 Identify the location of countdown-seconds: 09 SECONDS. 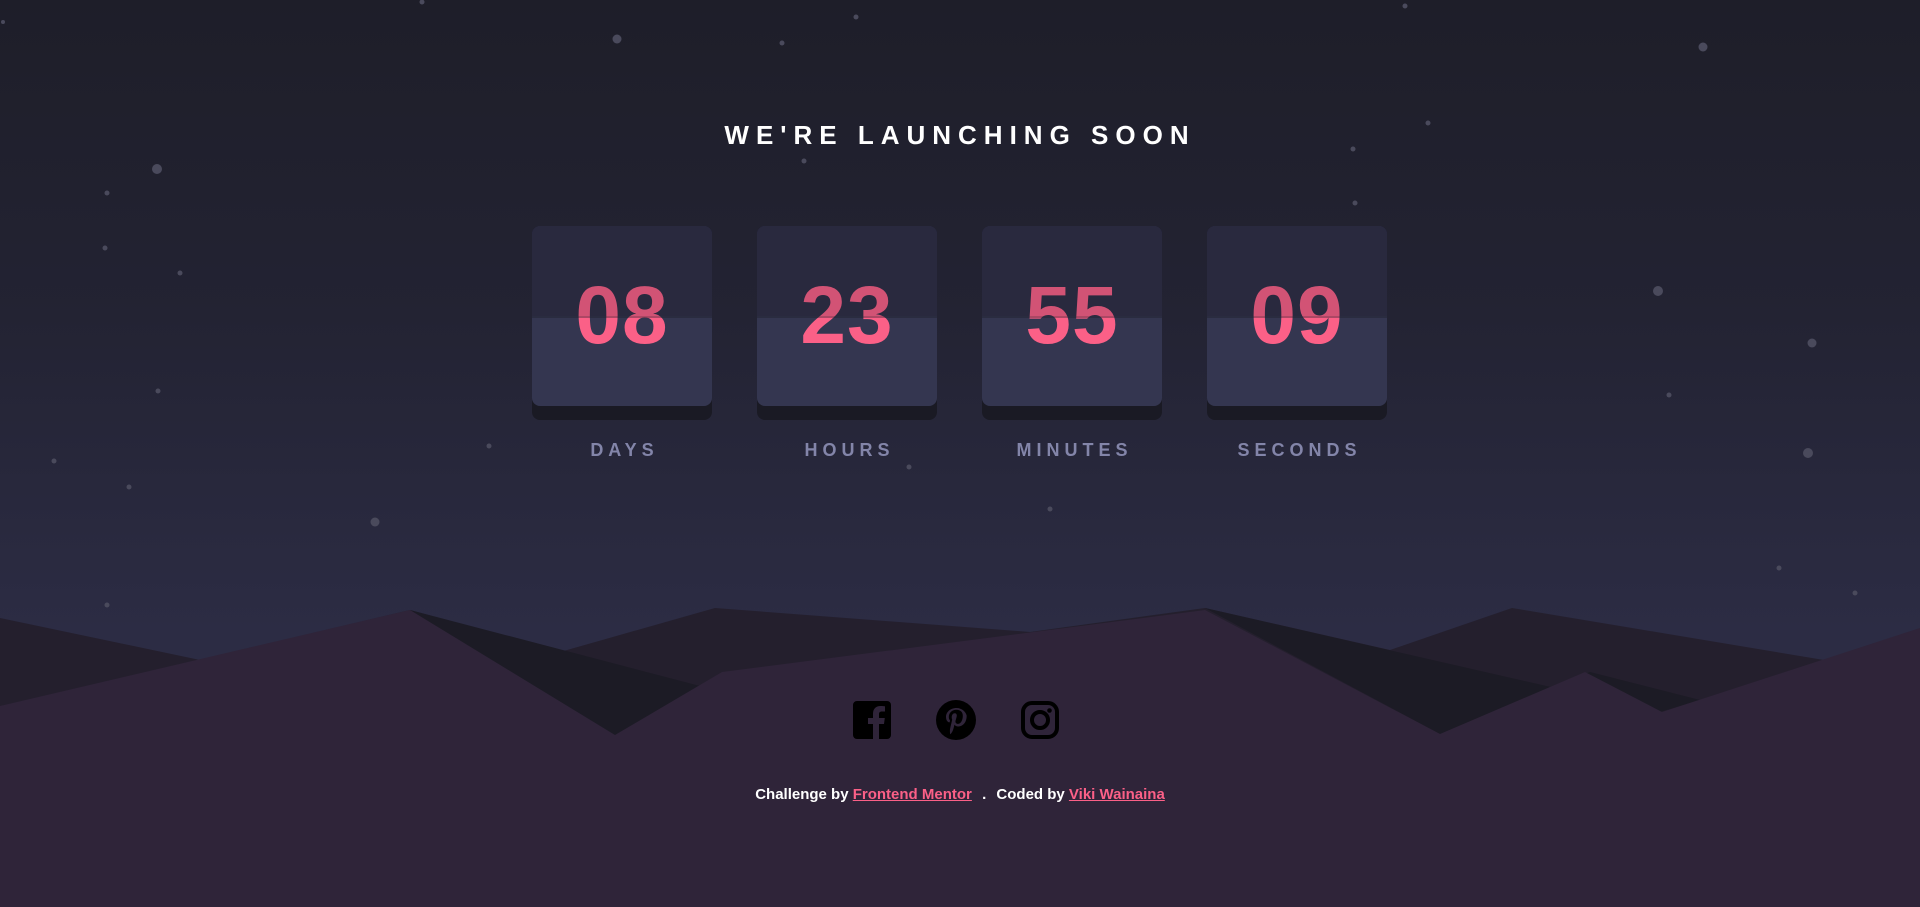
(1297, 343).